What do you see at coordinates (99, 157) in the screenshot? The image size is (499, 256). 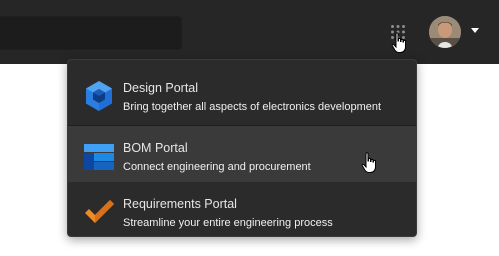 I see `bom-portal-logo-icon` at bounding box center [99, 157].